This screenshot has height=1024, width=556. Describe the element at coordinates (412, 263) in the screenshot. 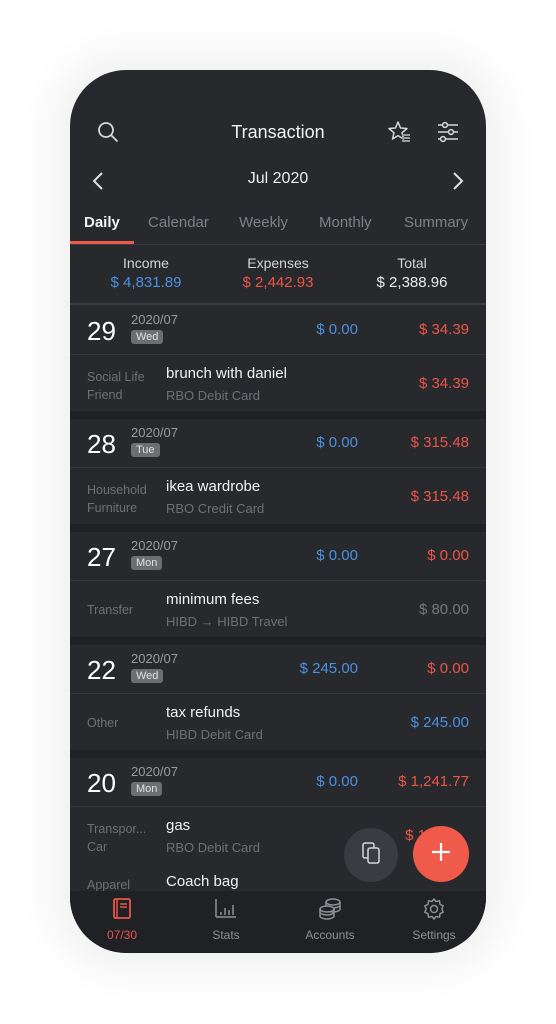

I see `total-label: Total` at that location.